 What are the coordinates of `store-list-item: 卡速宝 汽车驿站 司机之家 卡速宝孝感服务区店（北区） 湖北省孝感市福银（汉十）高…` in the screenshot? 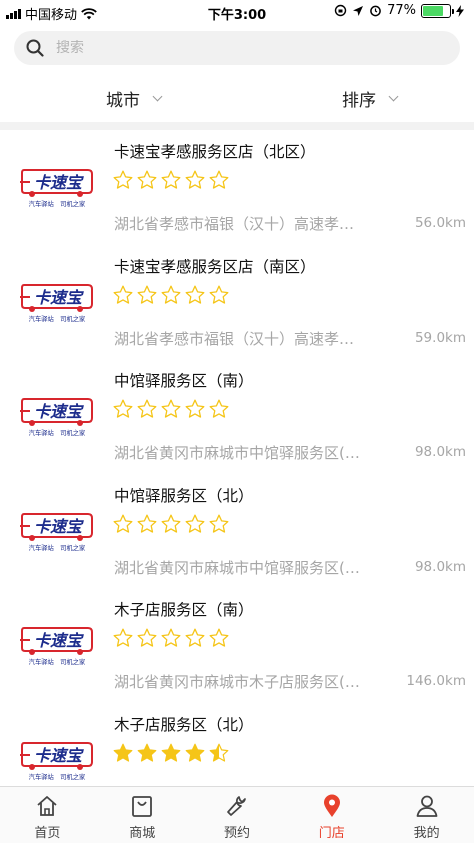 It's located at (237, 187).